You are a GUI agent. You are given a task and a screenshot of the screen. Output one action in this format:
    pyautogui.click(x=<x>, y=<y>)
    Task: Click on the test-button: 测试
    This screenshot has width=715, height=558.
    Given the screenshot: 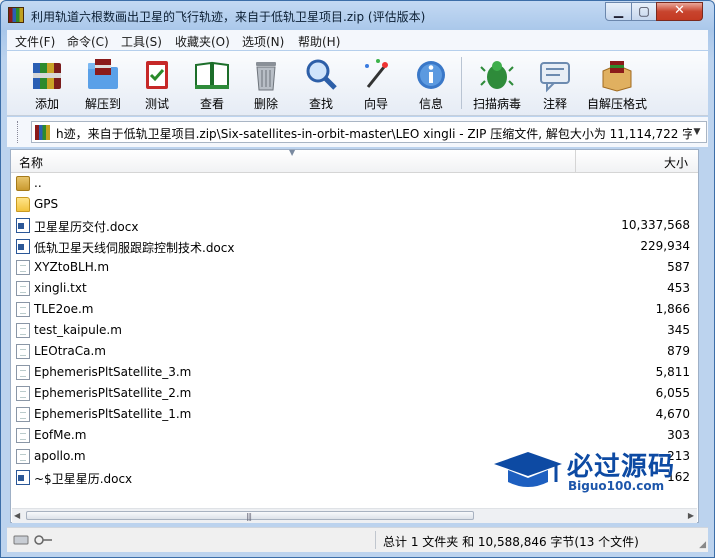 What is the action you would take?
    pyautogui.click(x=157, y=83)
    